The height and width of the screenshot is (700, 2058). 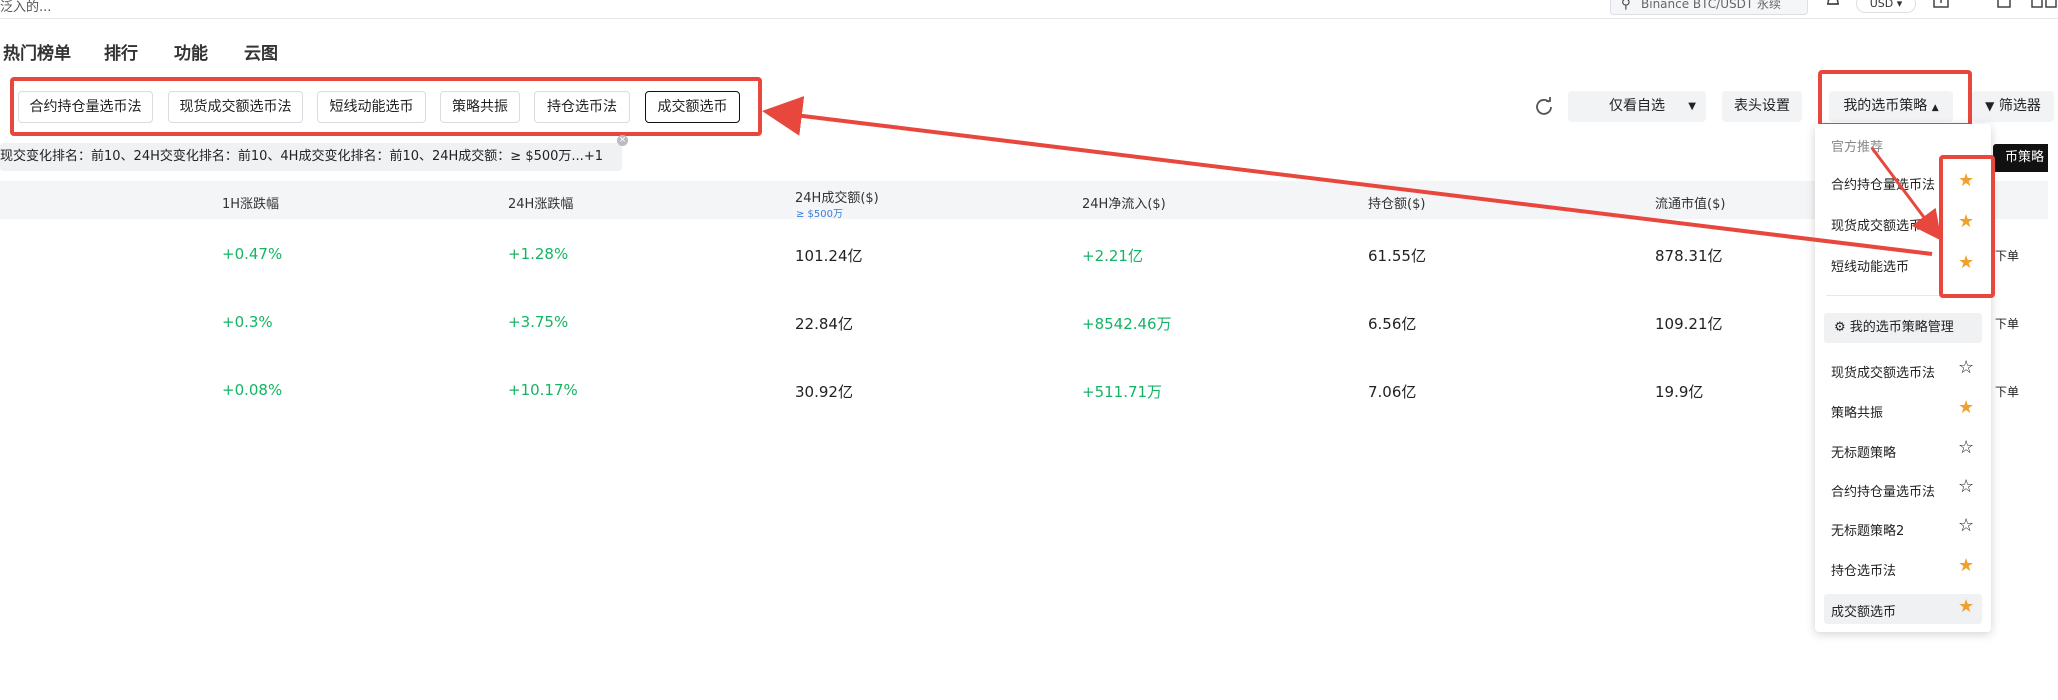 I want to click on annotation-arrows, so click(x=1352, y=176).